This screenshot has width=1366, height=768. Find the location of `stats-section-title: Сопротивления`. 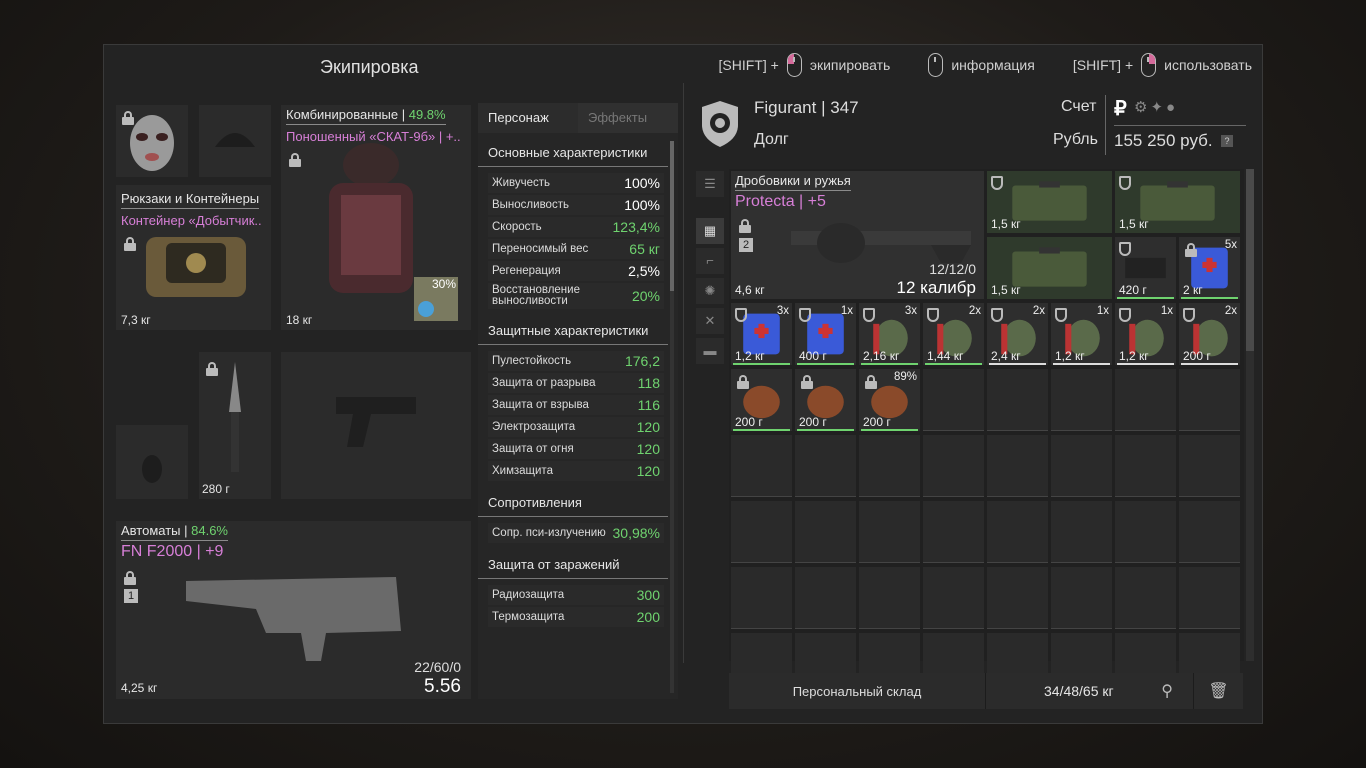

stats-section-title: Сопротивления is located at coordinates (573, 500).